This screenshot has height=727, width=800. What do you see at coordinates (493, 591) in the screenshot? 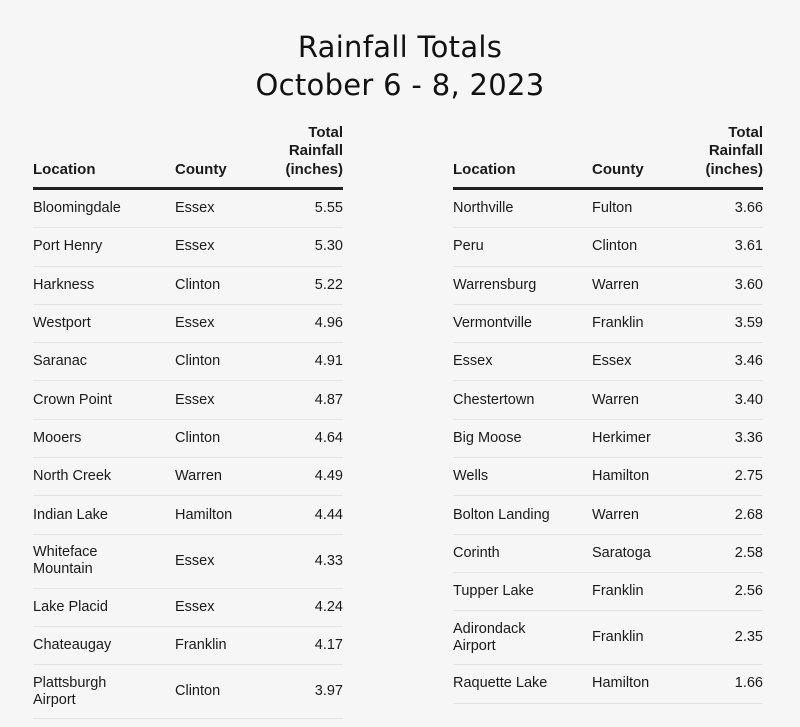
I see `location-cell: Tupper Lake` at bounding box center [493, 591].